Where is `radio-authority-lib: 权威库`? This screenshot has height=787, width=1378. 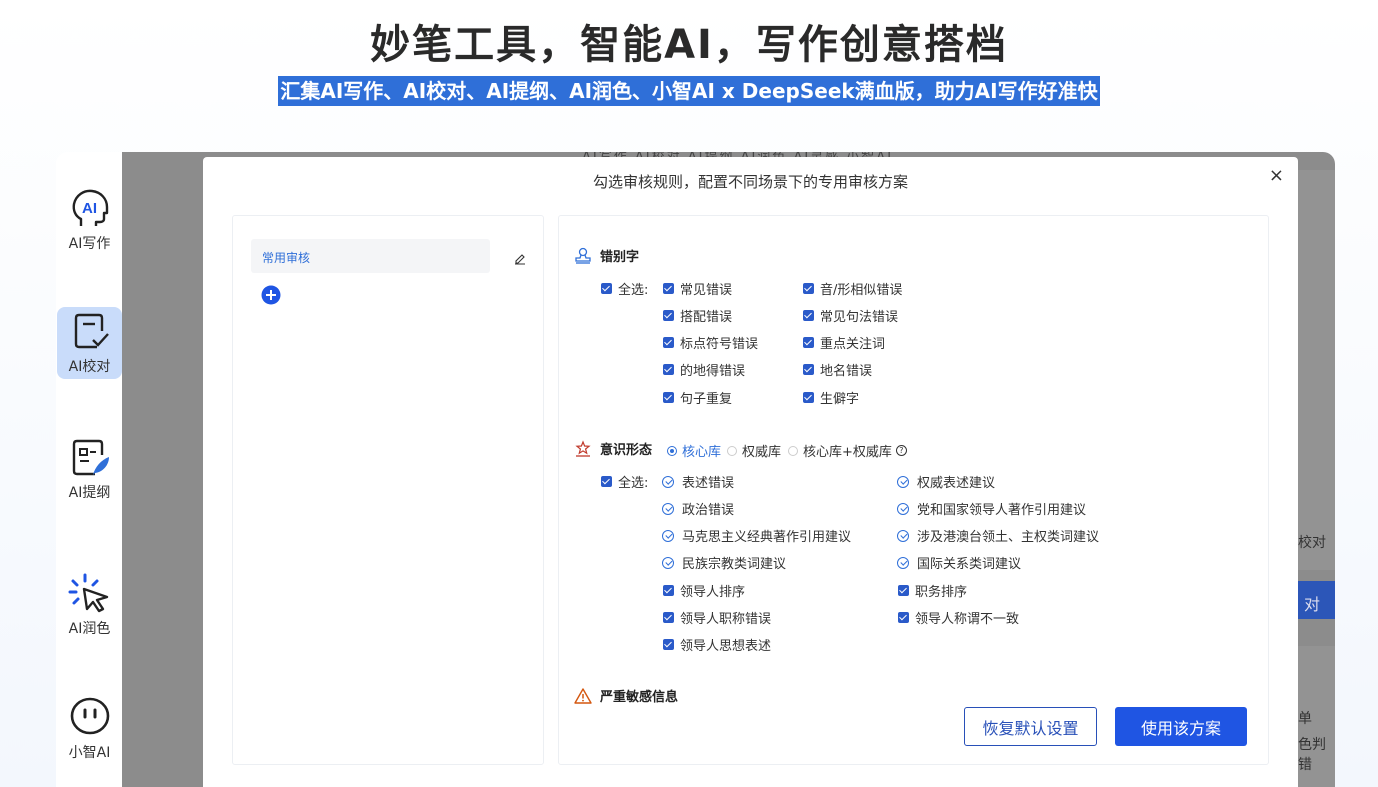 radio-authority-lib: 权威库 is located at coordinates (754, 450).